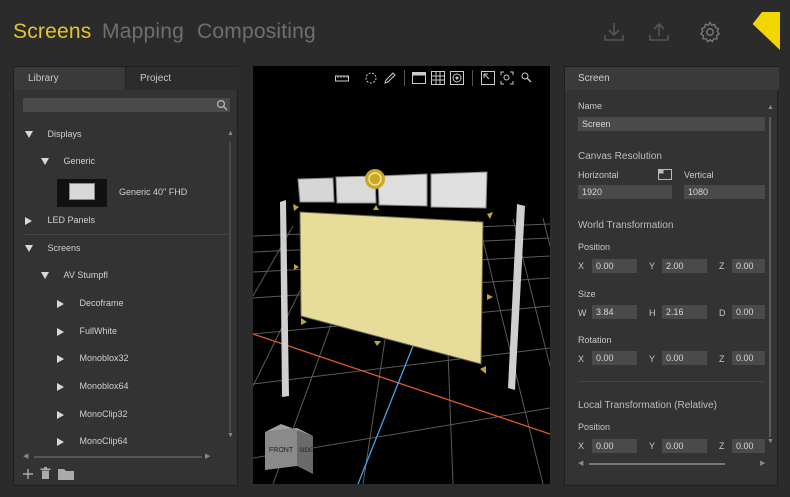  What do you see at coordinates (53, 134) in the screenshot?
I see `tree-item-displays: Displays` at bounding box center [53, 134].